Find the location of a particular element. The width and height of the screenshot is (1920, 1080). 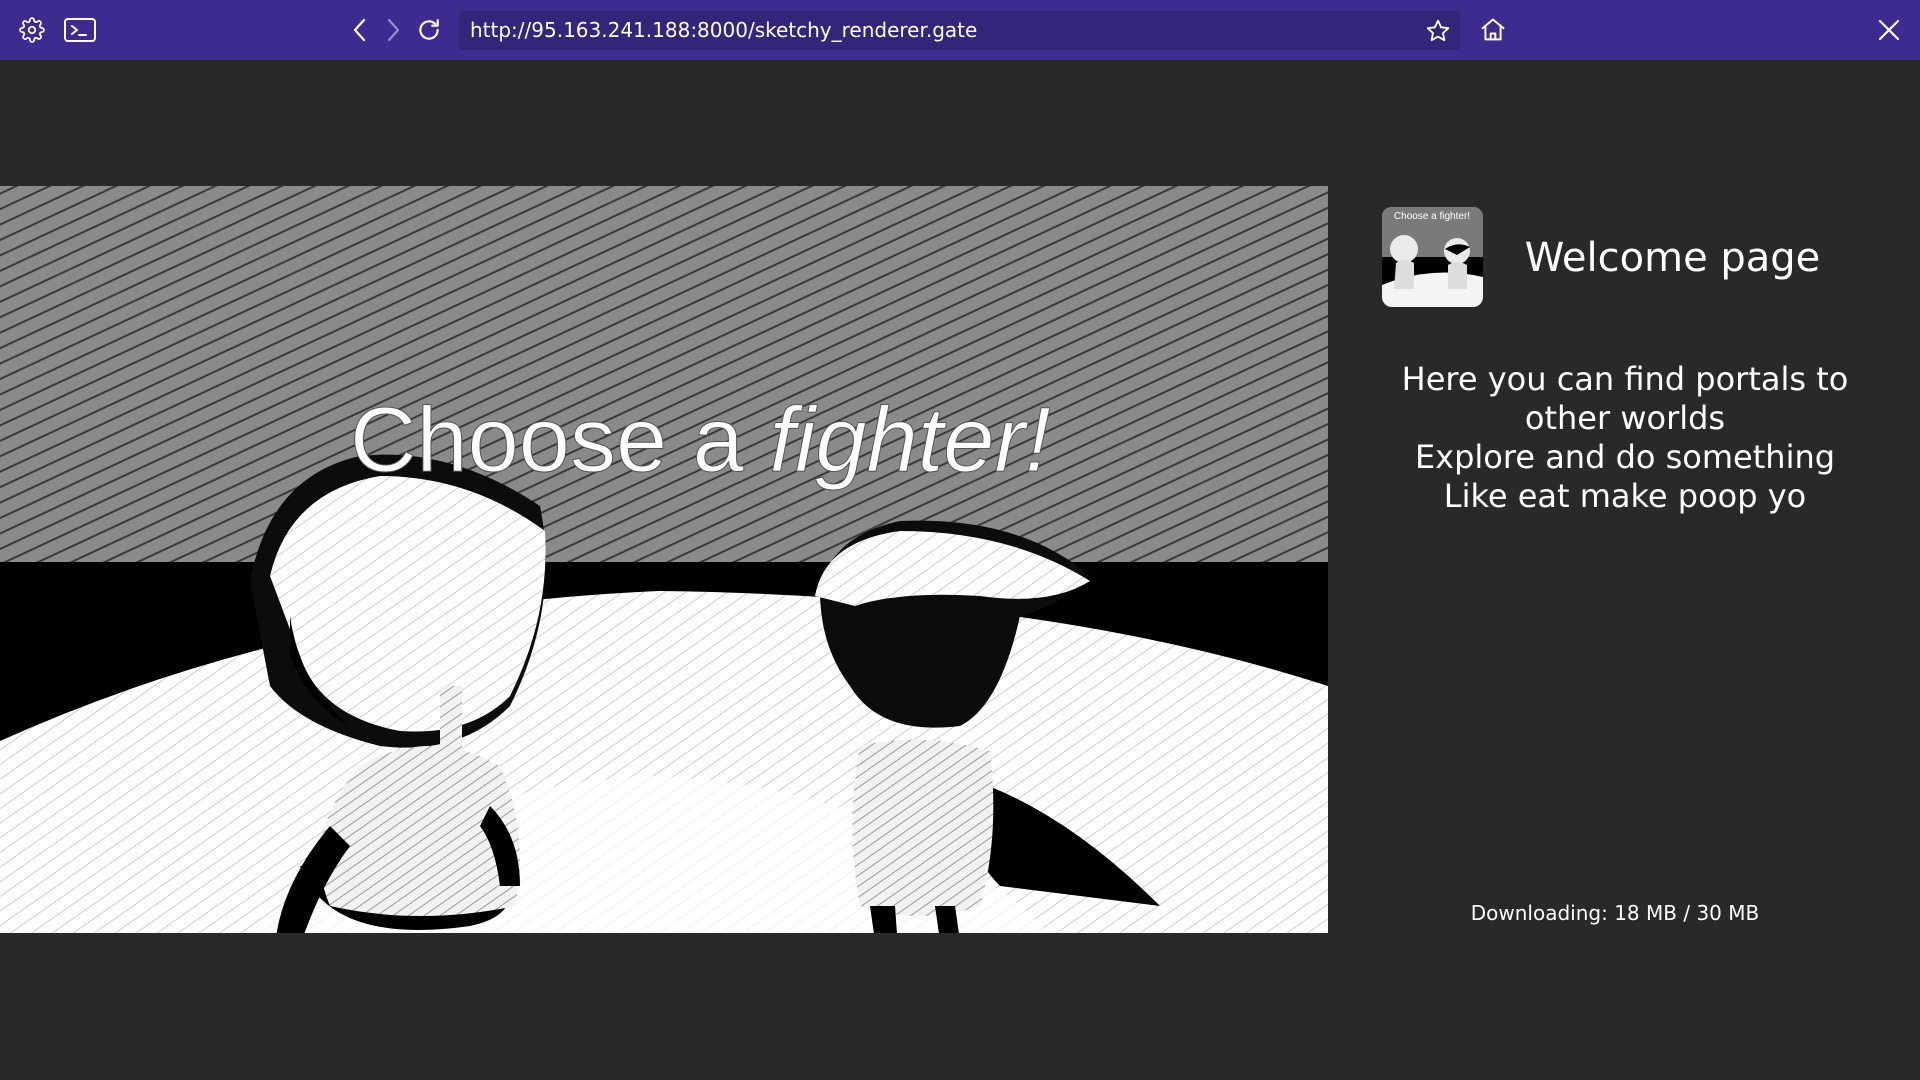

home-button is located at coordinates (1493, 30).